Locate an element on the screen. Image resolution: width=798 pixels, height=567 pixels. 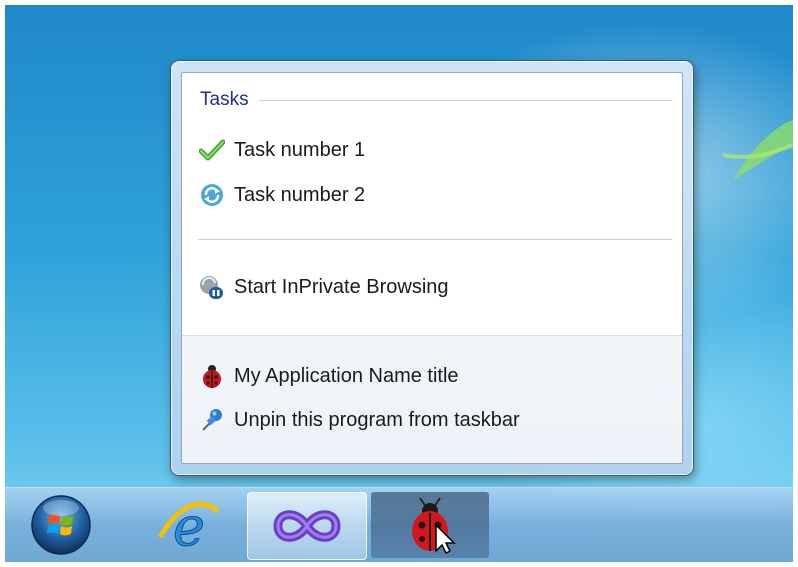
windows-logo-icon is located at coordinates (61, 525).